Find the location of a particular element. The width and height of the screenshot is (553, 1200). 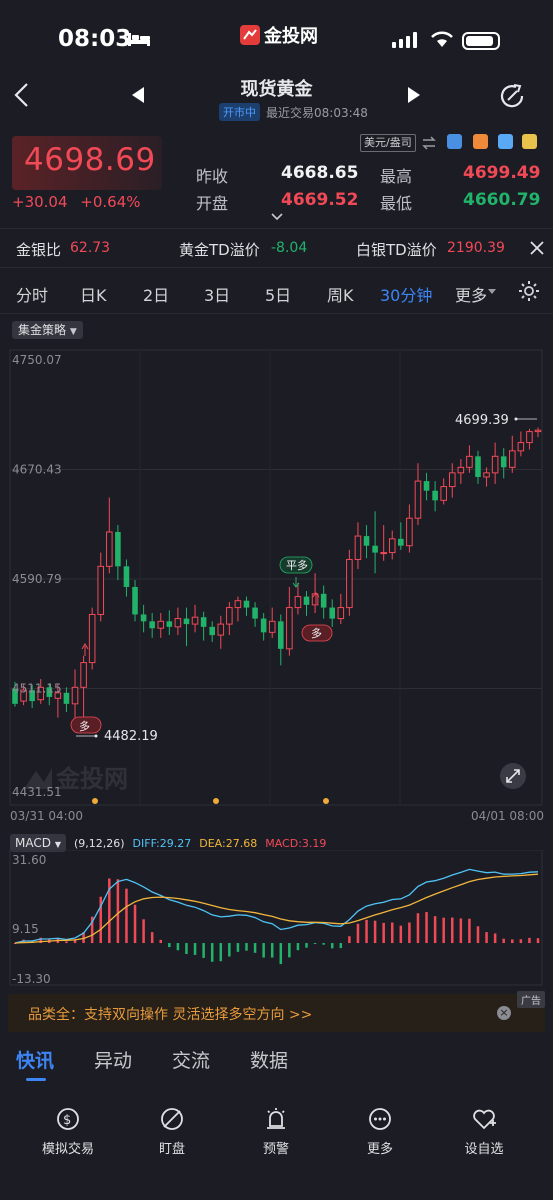

macd-ytick-top: 31.60 is located at coordinates (29, 860).